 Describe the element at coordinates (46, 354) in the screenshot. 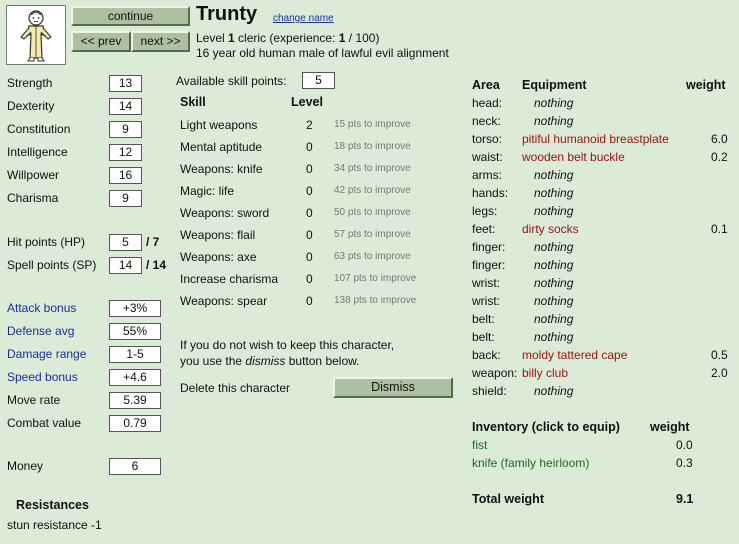

I see `damage-range-label: Damage range` at that location.